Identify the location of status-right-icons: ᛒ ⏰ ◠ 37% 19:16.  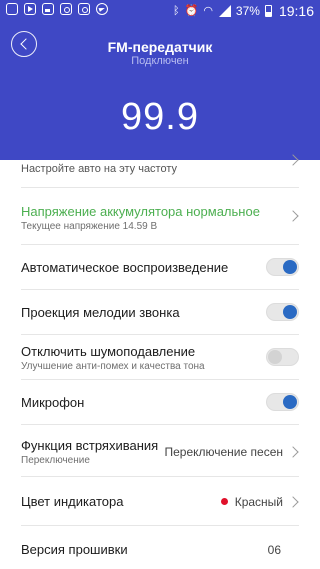
(243, 11).